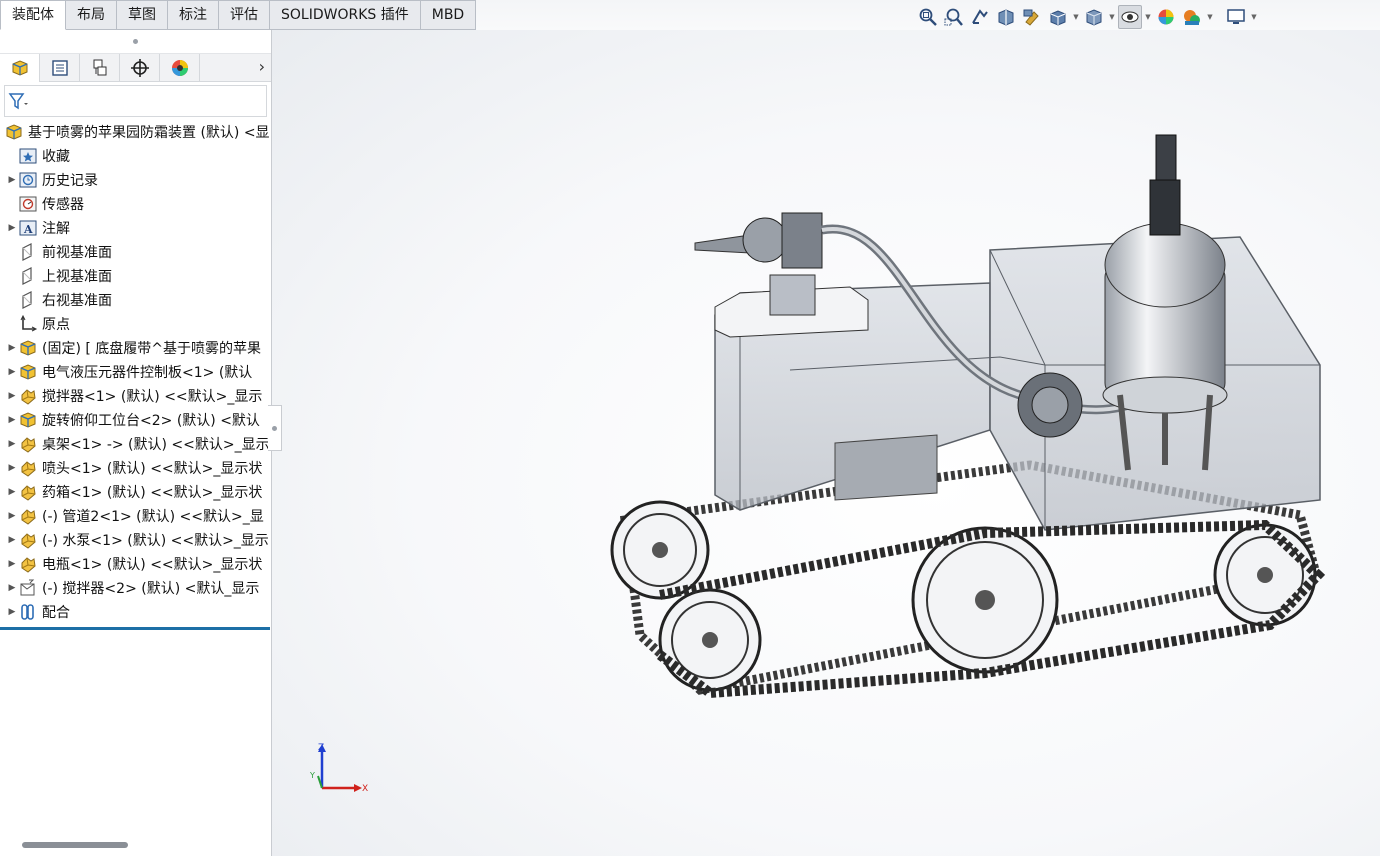 The image size is (1380, 856). I want to click on tree-item-label: 电气液压元器件控制板<1> (默认, so click(147, 373).